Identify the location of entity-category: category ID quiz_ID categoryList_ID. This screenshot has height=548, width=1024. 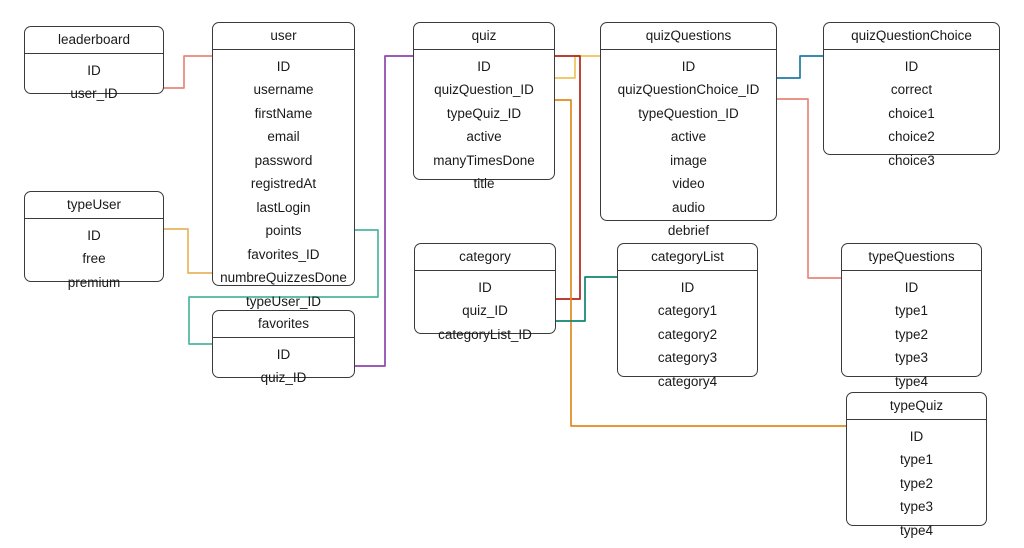
(485, 292).